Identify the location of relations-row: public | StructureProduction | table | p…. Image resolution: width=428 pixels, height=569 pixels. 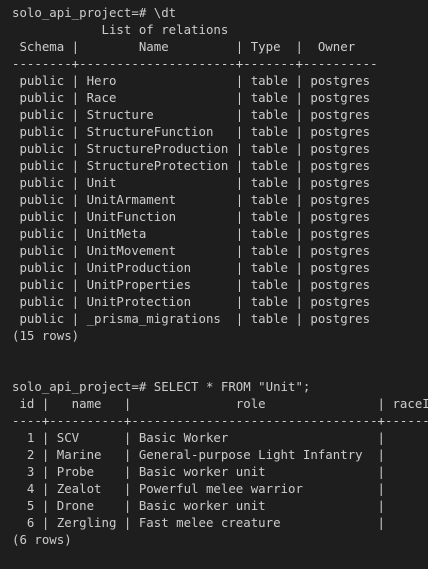
(191, 148).